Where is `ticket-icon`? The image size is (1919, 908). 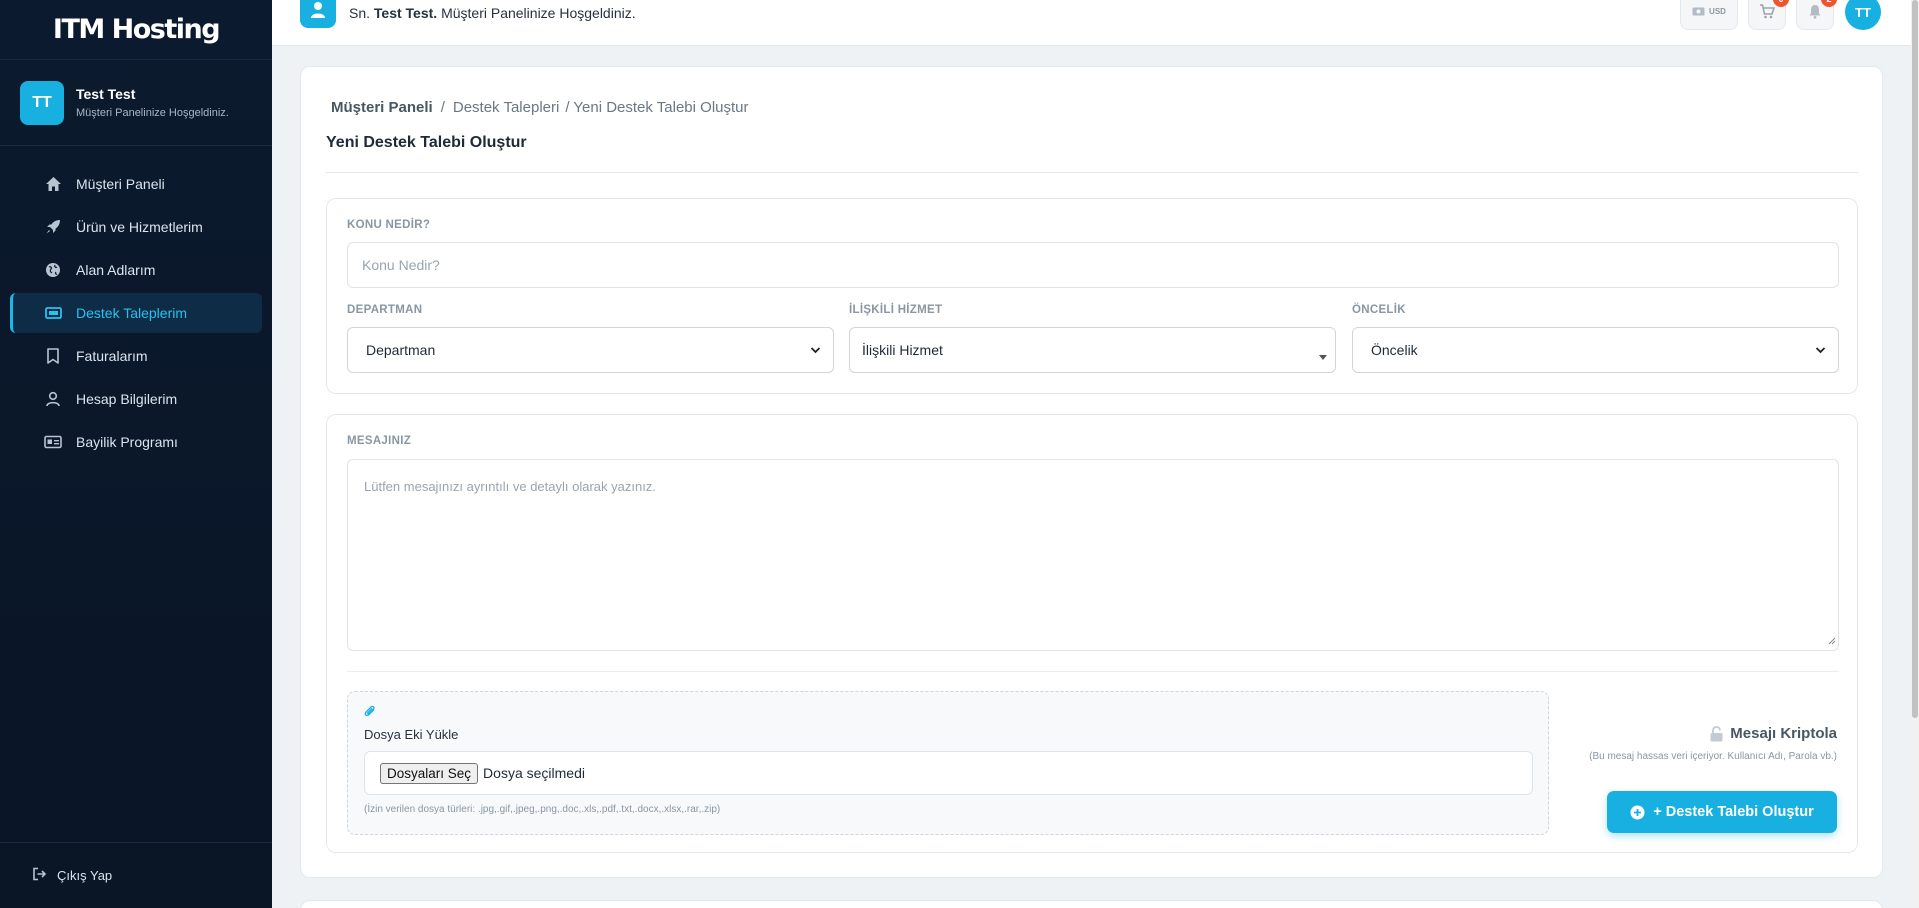
ticket-icon is located at coordinates (53, 313).